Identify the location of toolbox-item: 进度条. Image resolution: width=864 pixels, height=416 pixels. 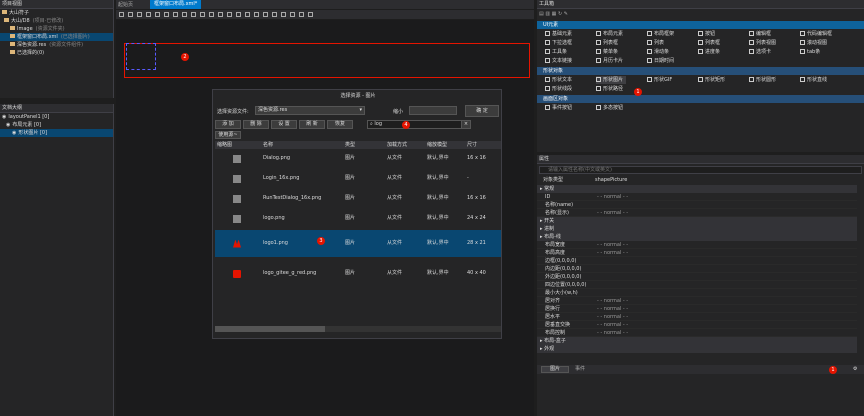
(709, 52).